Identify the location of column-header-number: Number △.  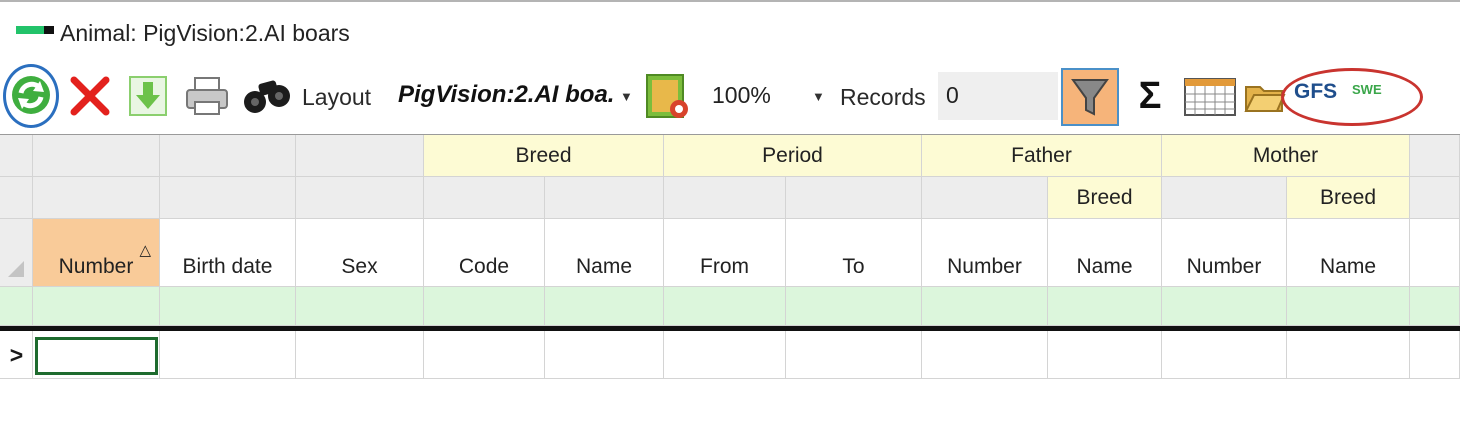
(96, 253).